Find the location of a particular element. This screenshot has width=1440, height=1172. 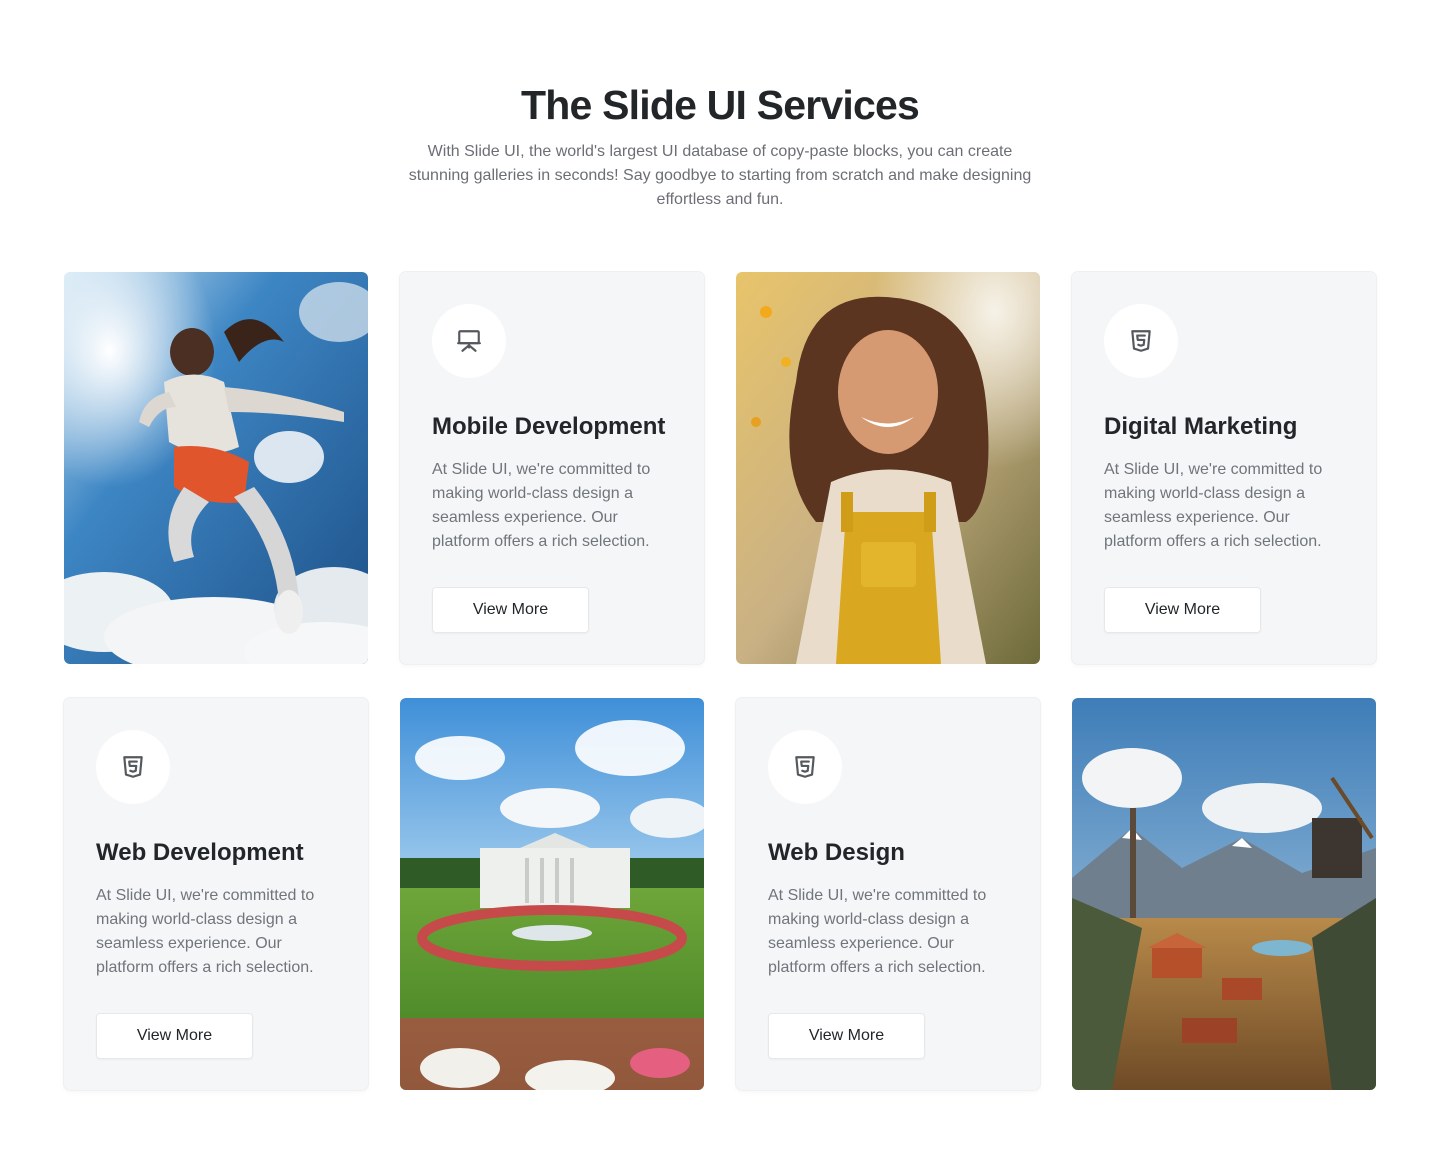

smiling-woman-overalls-photo is located at coordinates (888, 468).